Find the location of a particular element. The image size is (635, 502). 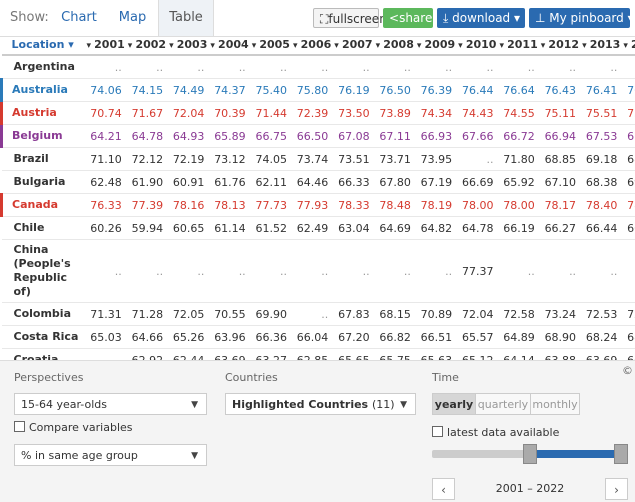

row-location-name: China (People's Republic of) is located at coordinates (43, 271).